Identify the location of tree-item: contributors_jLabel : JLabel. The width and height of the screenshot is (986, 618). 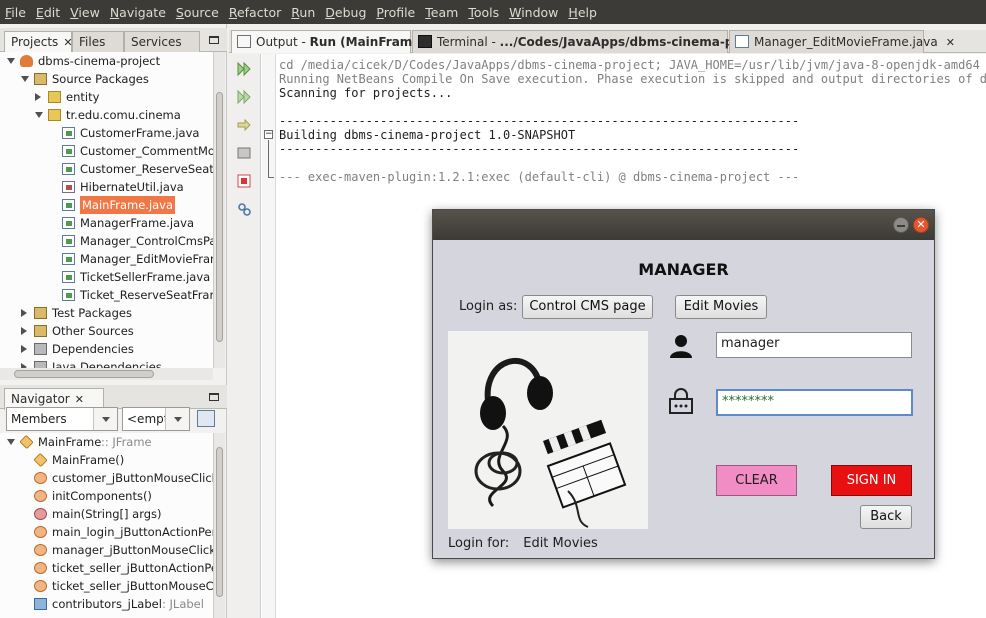
(107, 604).